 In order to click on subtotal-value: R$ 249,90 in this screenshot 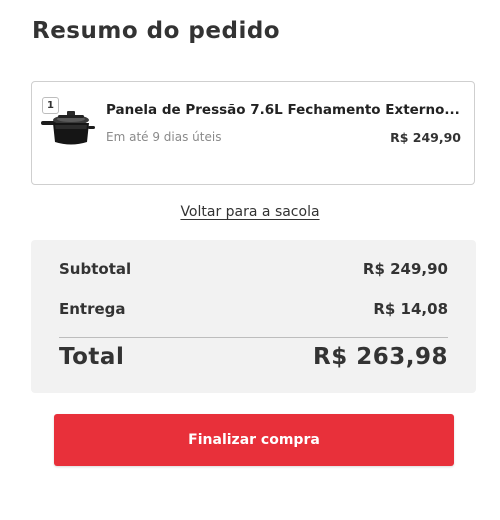, I will do `click(405, 269)`.